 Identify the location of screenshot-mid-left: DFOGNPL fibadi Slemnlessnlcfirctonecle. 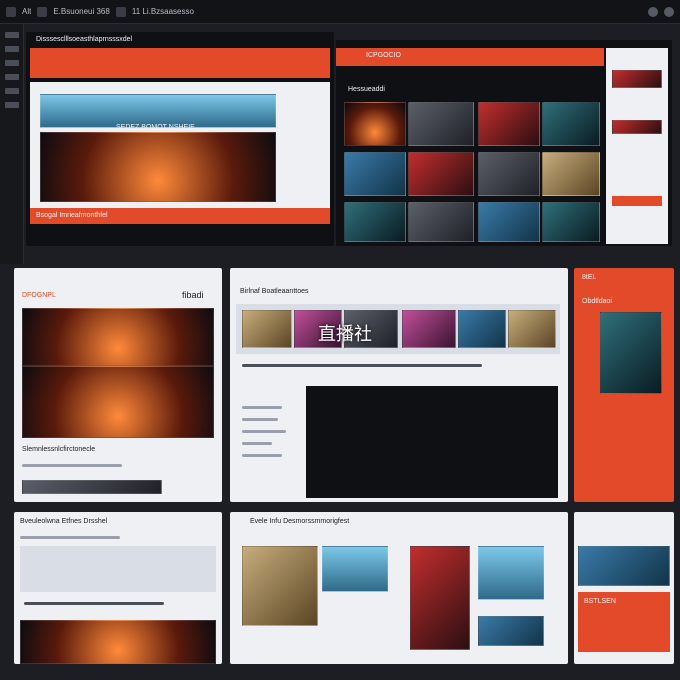
(118, 385).